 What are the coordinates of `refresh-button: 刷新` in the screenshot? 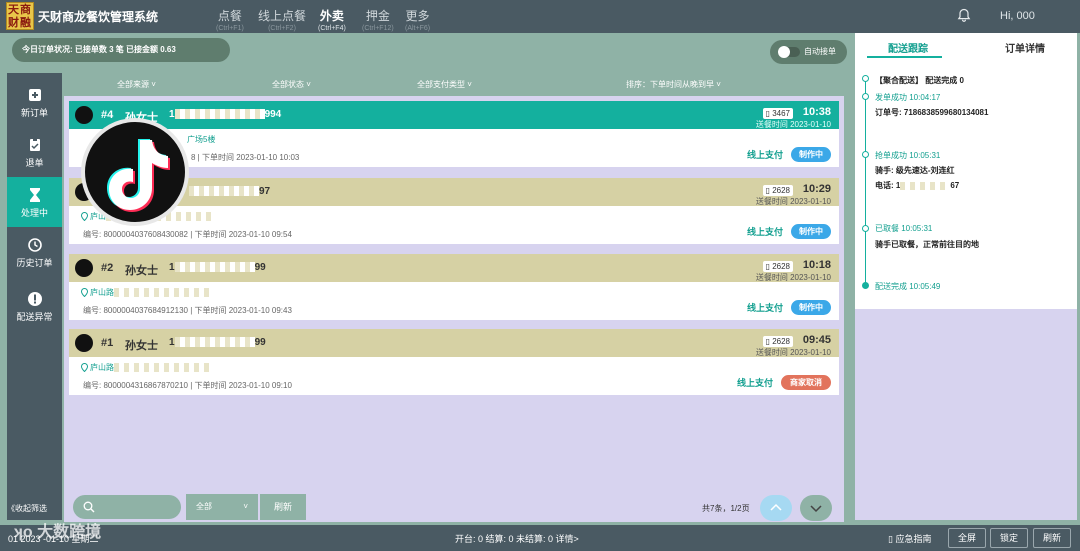 It's located at (1052, 538).